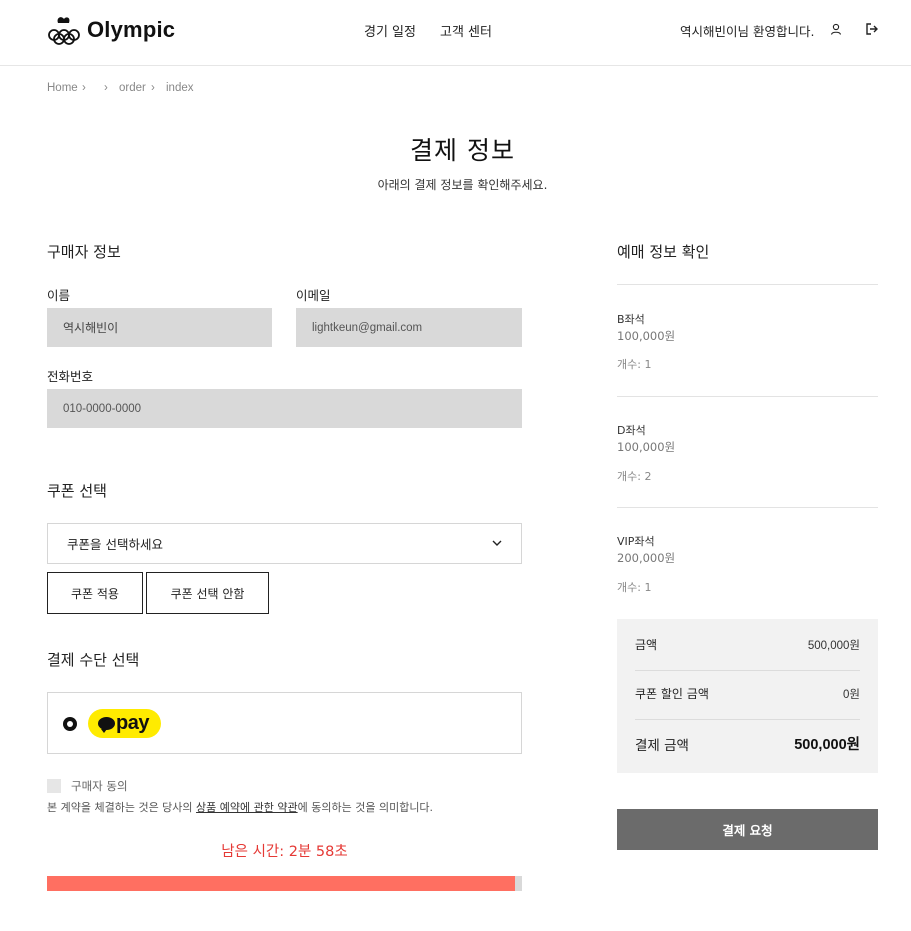  What do you see at coordinates (646, 645) in the screenshot?
I see `amount-label: 금액` at bounding box center [646, 645].